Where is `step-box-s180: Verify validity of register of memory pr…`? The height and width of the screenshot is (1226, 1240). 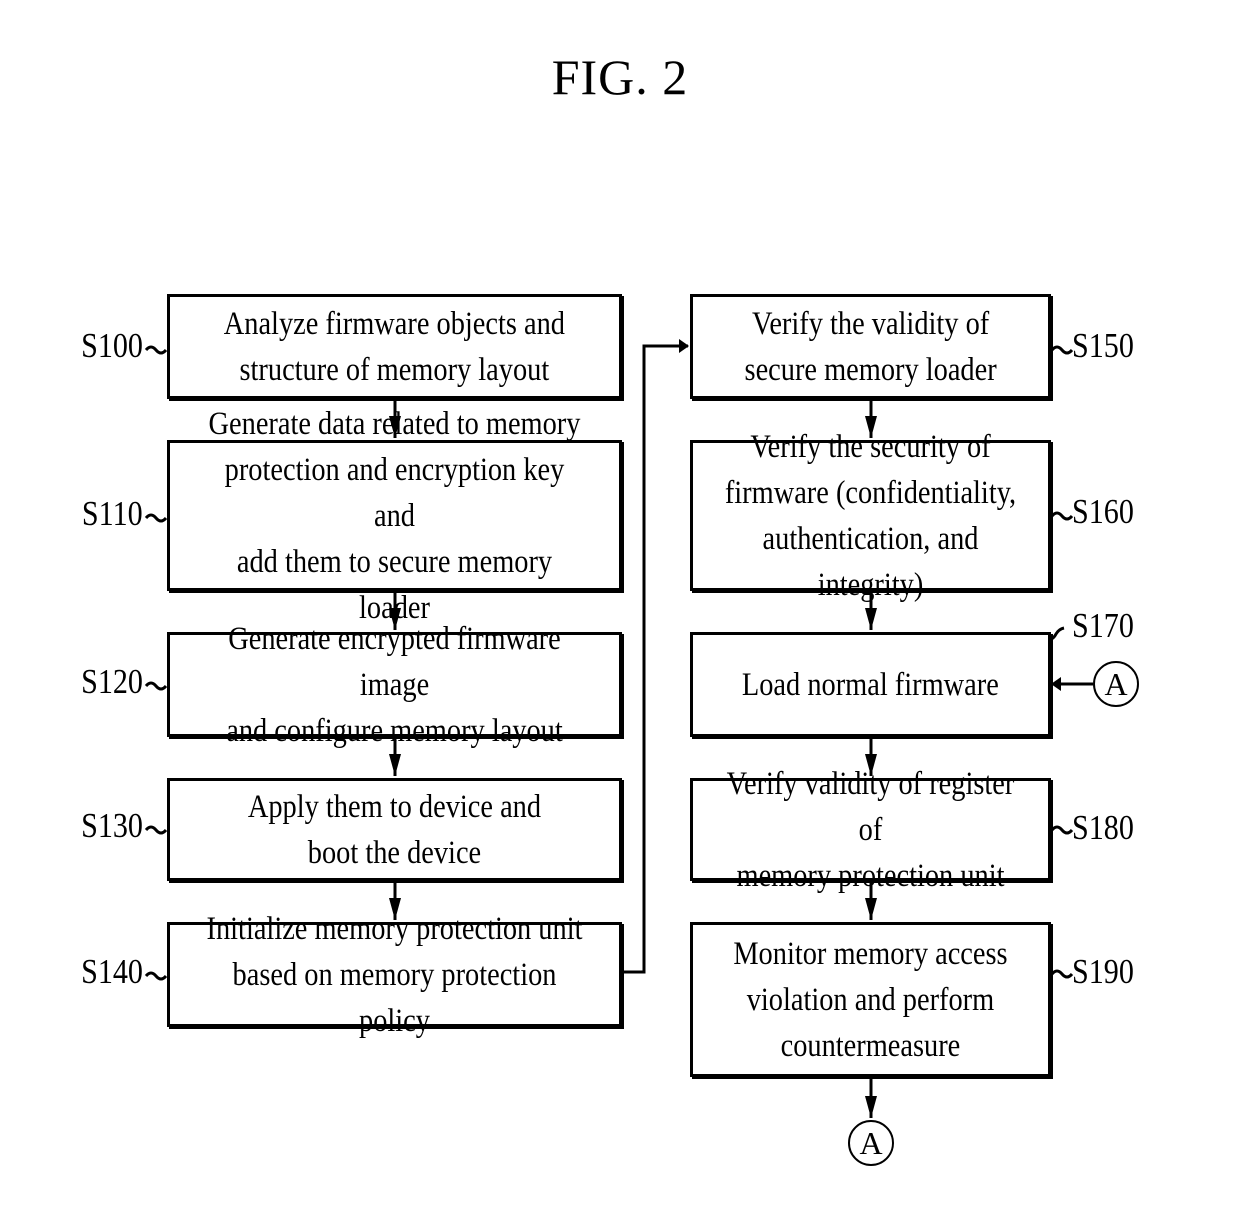
step-box-s180: Verify validity of register of memory pr… is located at coordinates (870, 830).